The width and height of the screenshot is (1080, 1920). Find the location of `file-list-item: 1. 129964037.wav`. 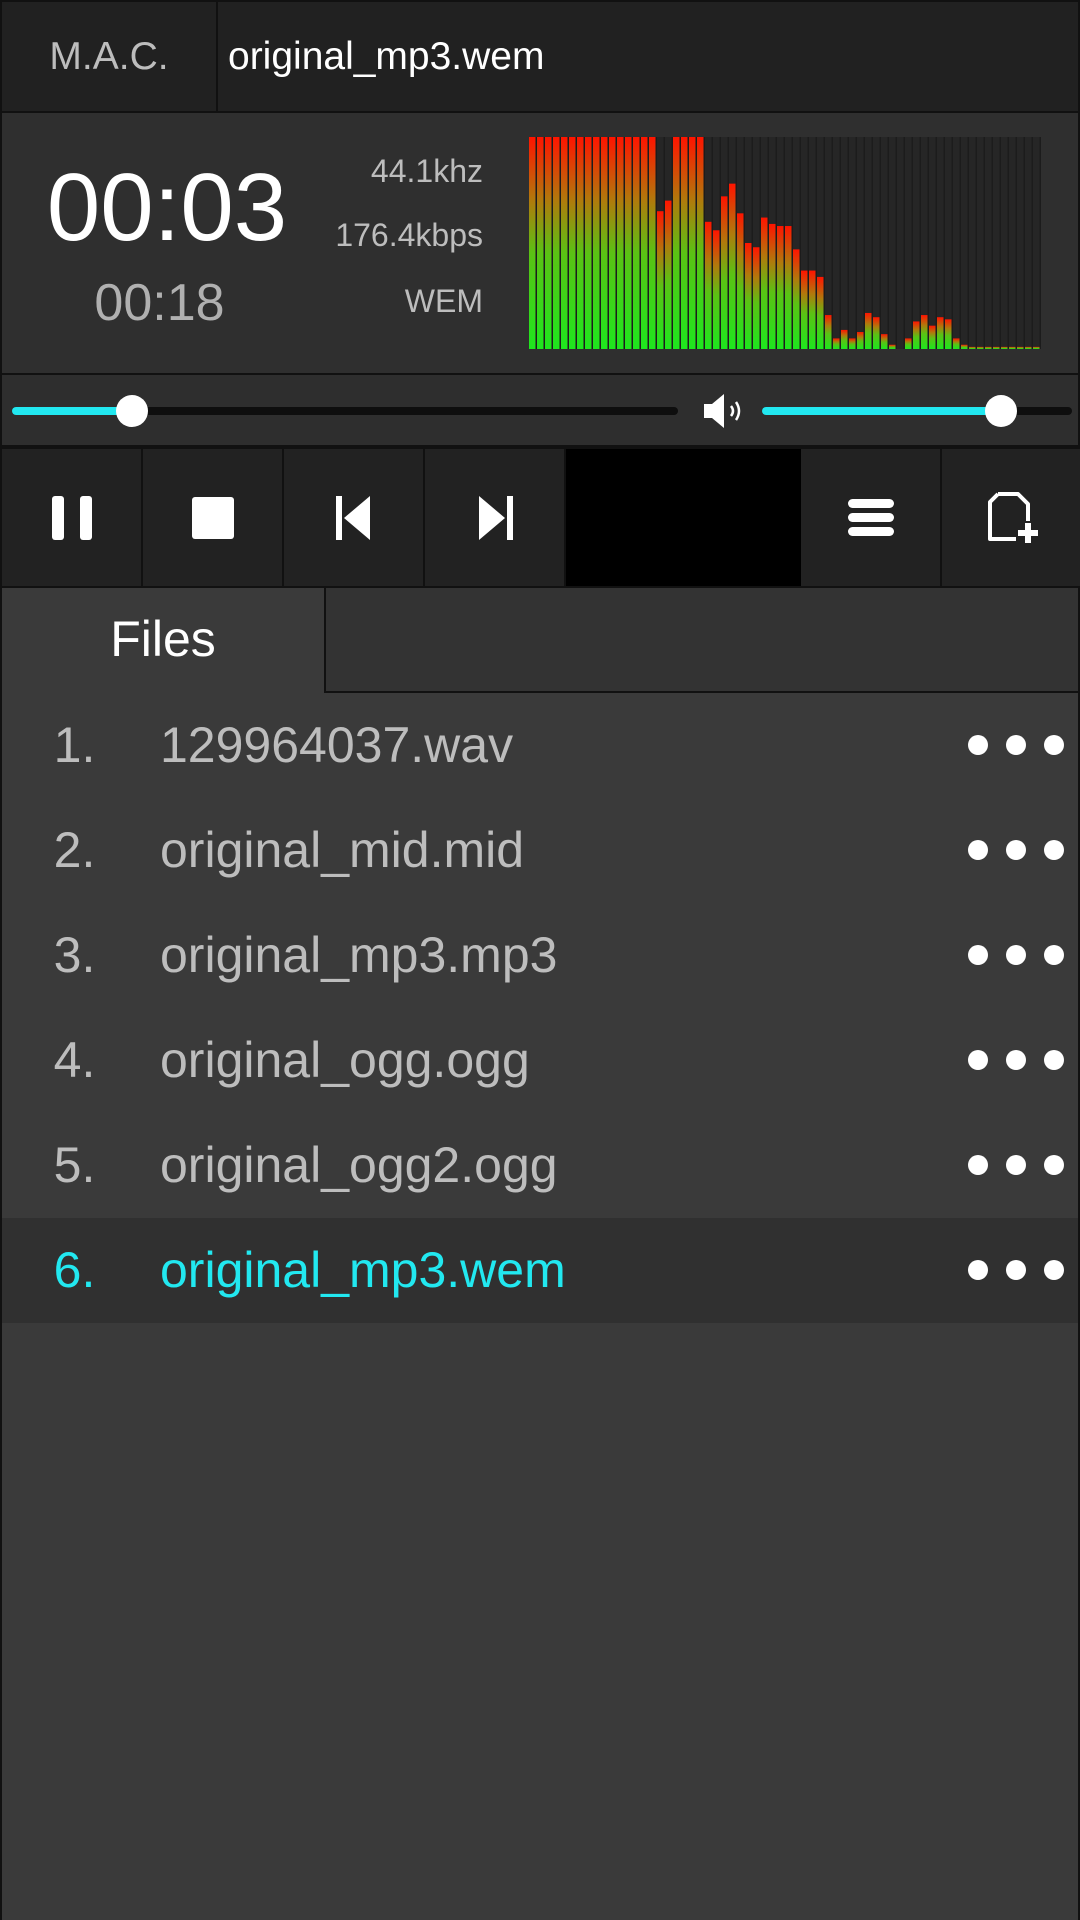

file-list-item: 1. 129964037.wav is located at coordinates (540, 745).